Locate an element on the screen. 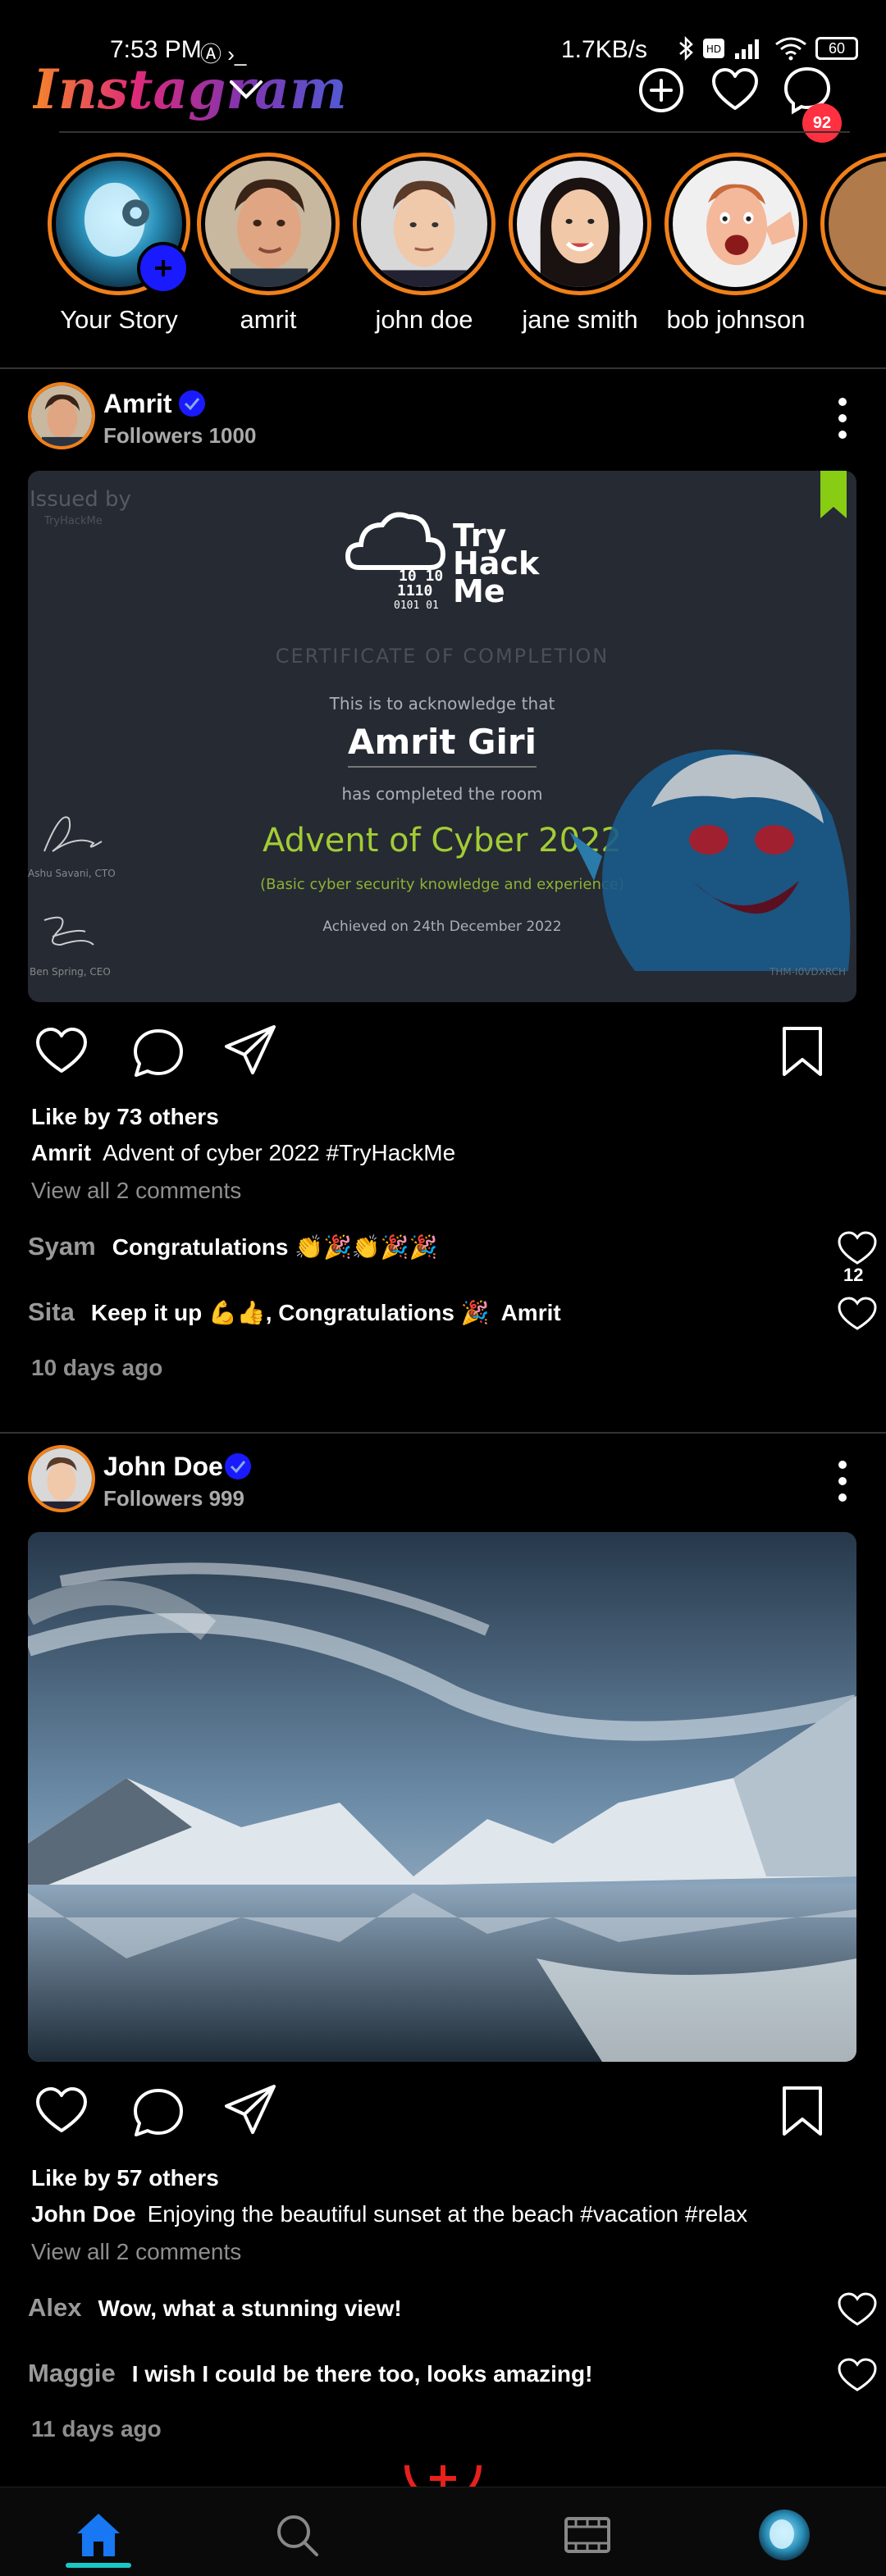 The image size is (886, 2576). nav-search is located at coordinates (297, 2535).